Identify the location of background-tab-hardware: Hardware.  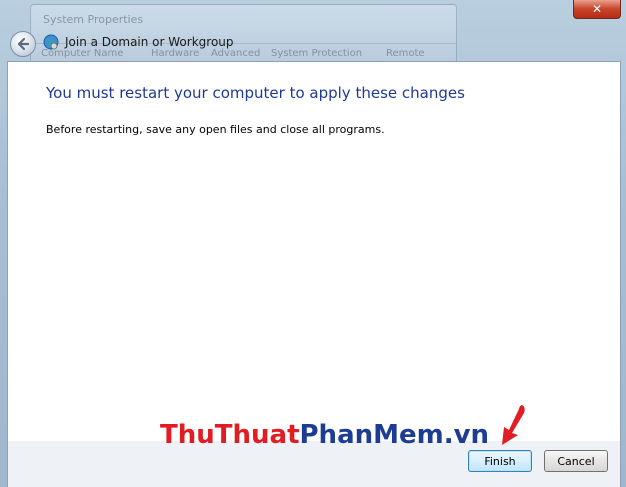
(175, 53).